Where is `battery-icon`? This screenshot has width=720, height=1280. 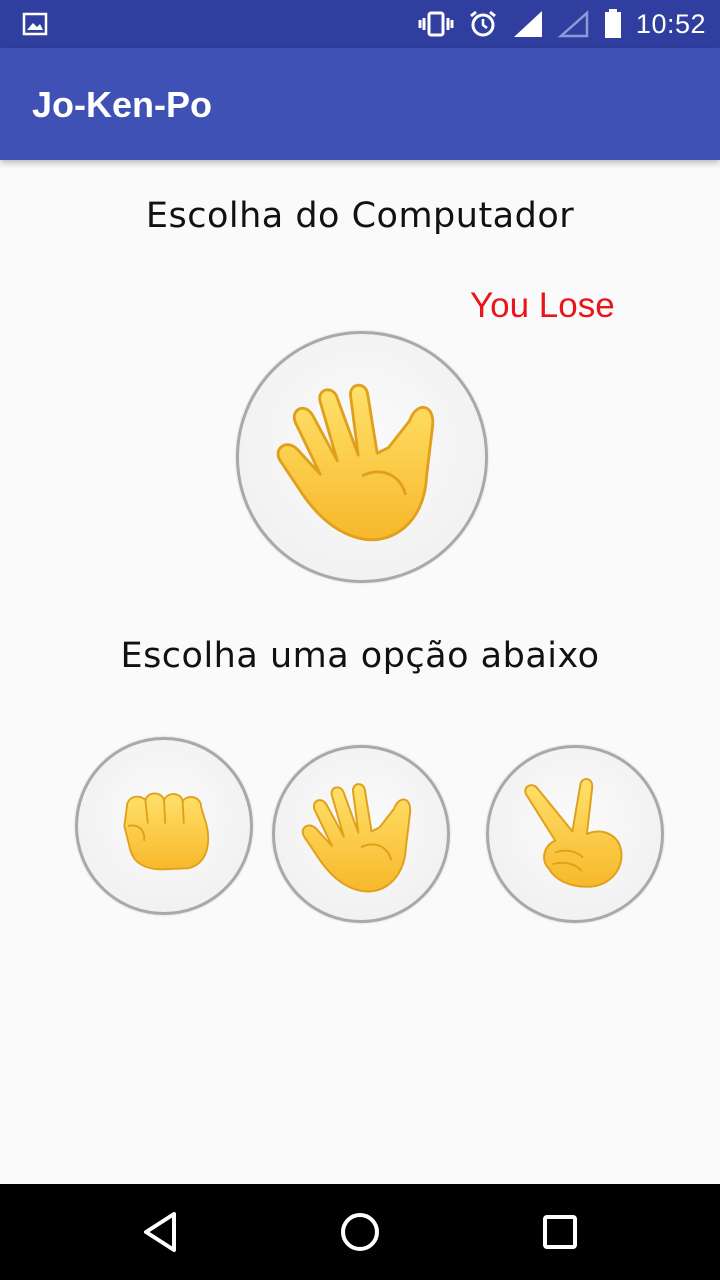
battery-icon is located at coordinates (612, 23).